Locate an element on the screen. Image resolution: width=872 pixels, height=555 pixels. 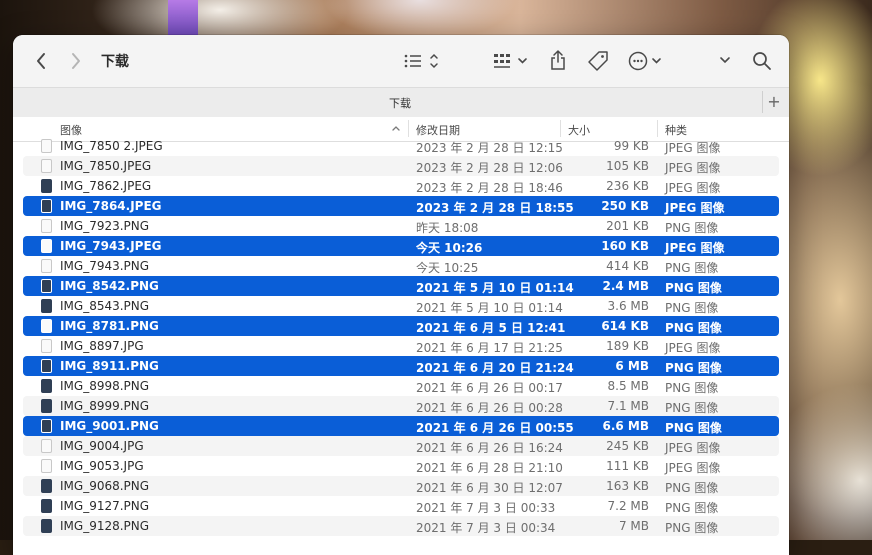
ellipsis-circle-icon is located at coordinates (647, 61).